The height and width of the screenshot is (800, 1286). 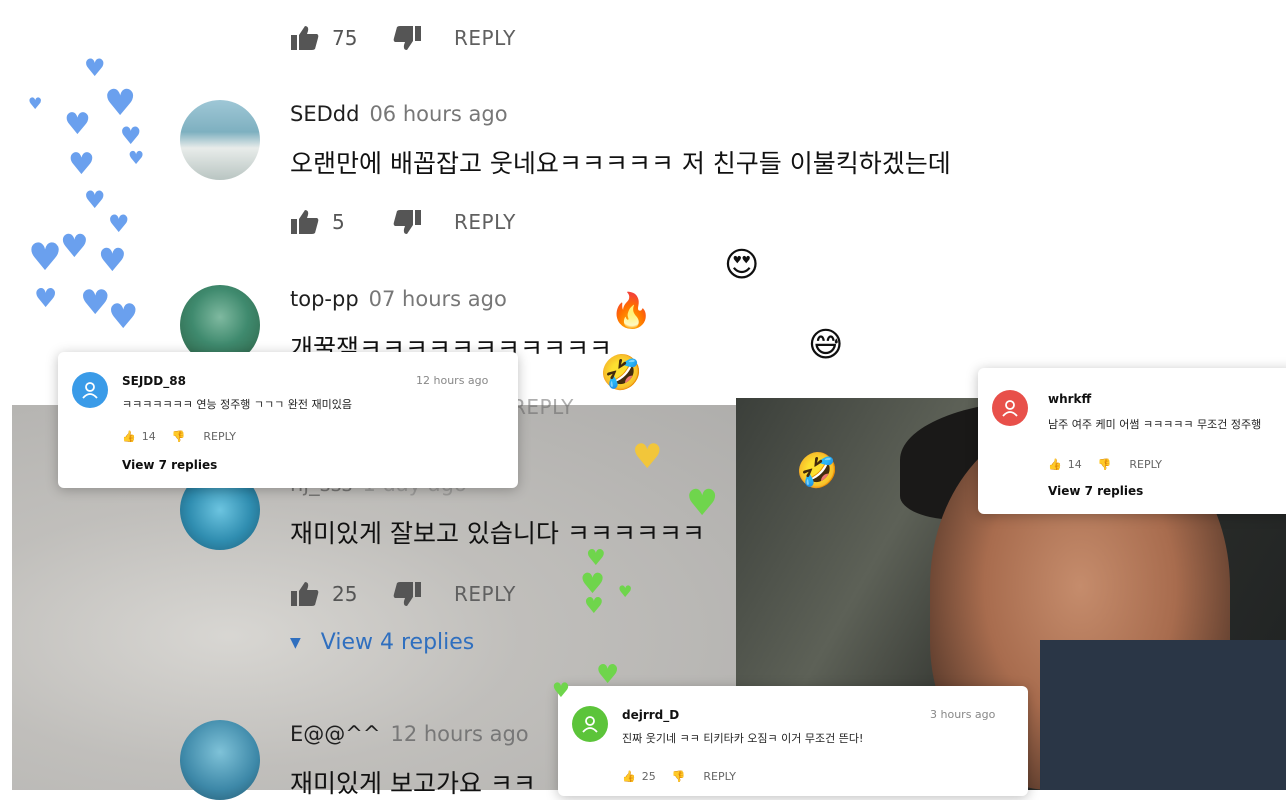 What do you see at coordinates (295, 642) in the screenshot?
I see `chevron-down-icon: ▼` at bounding box center [295, 642].